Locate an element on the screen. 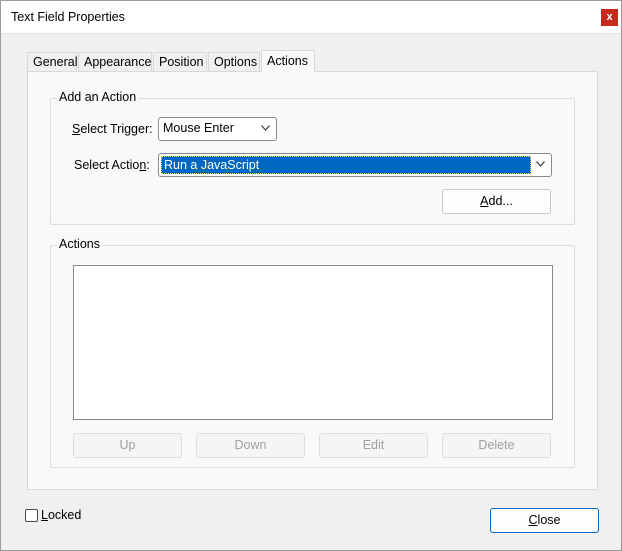 The height and width of the screenshot is (551, 622). up-button: Up is located at coordinates (127, 445).